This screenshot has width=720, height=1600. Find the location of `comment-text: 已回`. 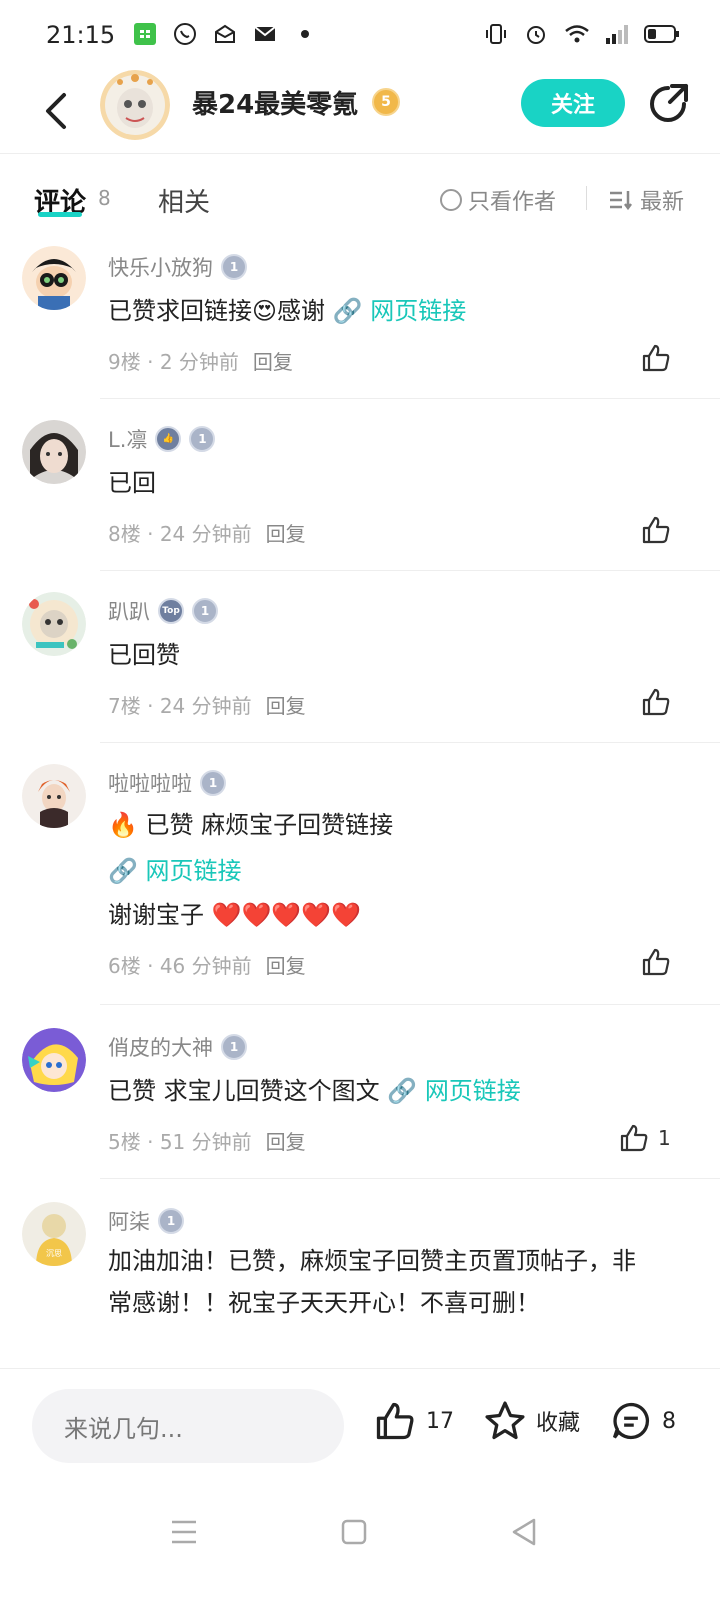

comment-text: 已回 is located at coordinates (132, 483).